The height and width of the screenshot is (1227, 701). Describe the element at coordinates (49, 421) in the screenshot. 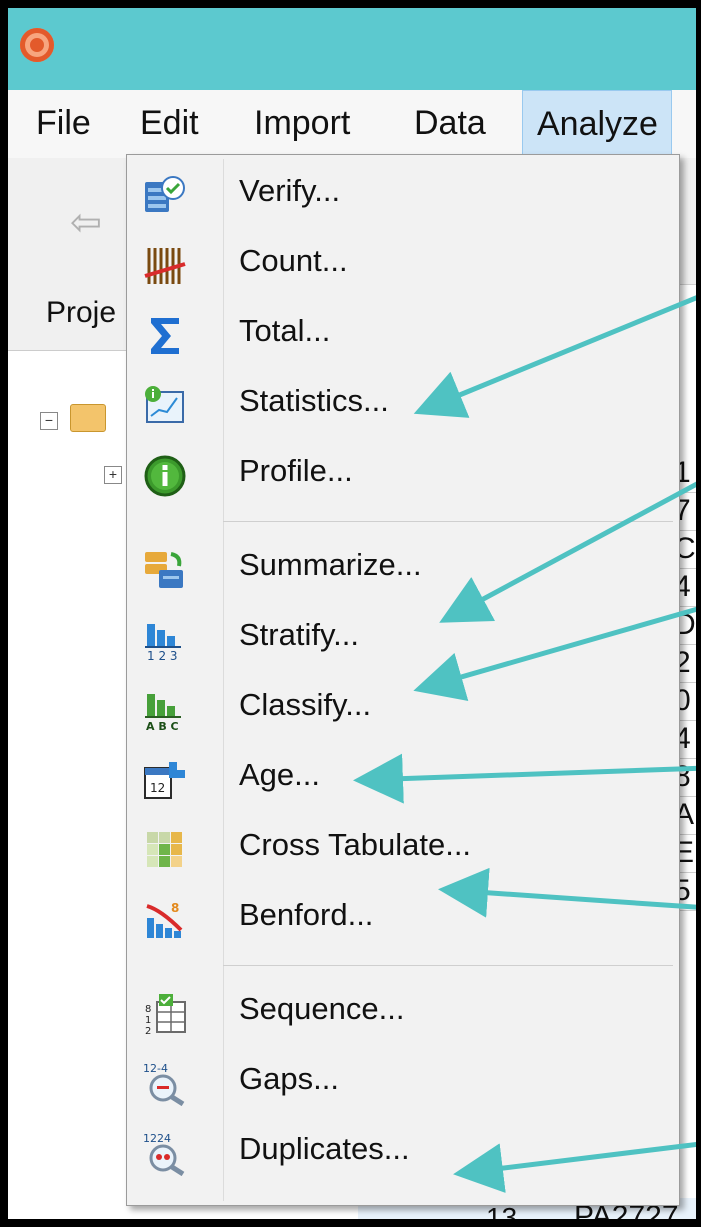

I see `tree-collapse-icon: −` at that location.